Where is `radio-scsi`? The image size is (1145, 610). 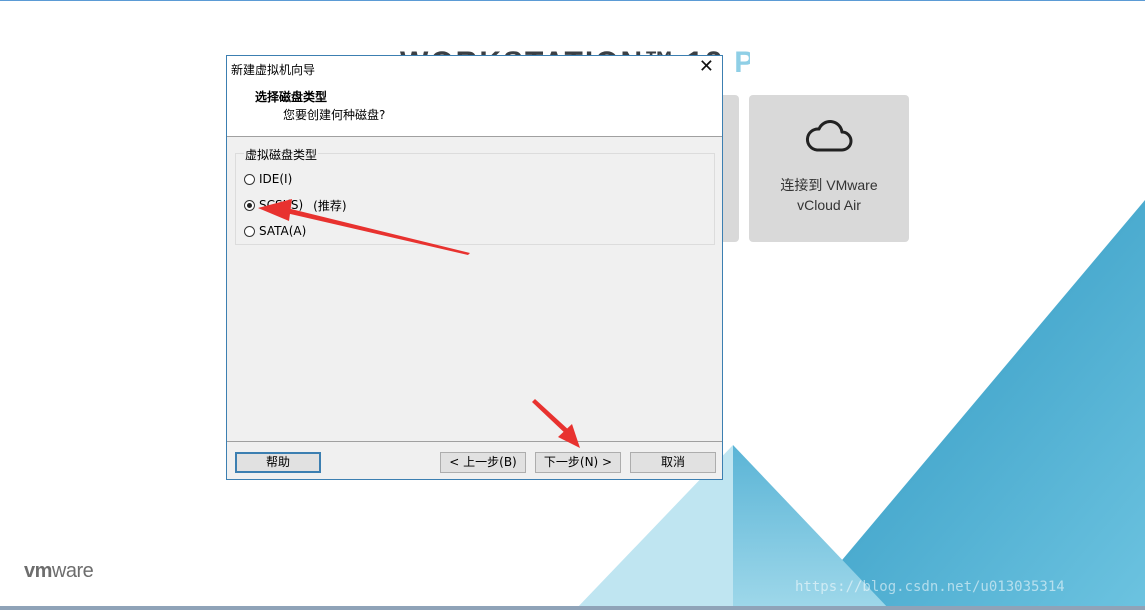
radio-scsi is located at coordinates (249, 205).